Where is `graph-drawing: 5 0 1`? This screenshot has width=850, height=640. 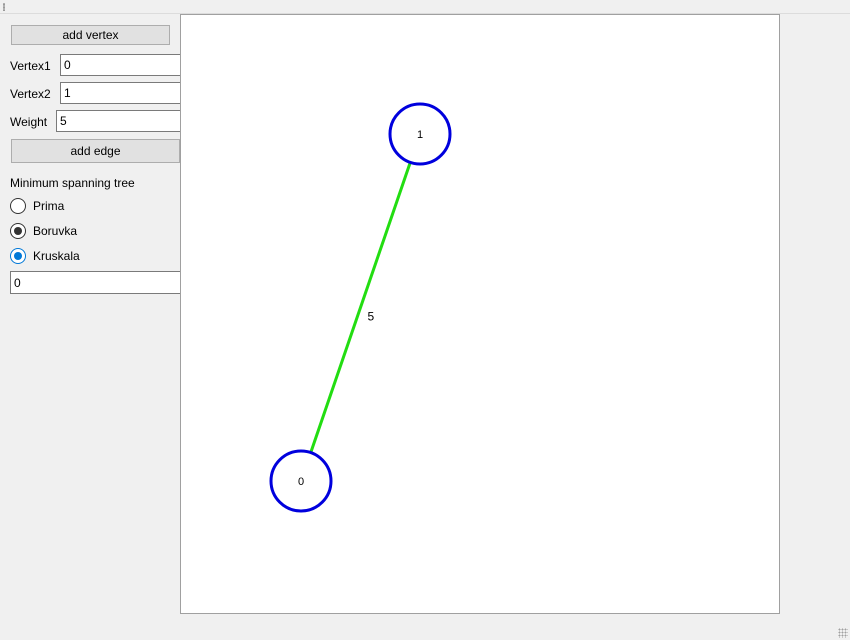 graph-drawing: 5 0 1 is located at coordinates (360, 307).